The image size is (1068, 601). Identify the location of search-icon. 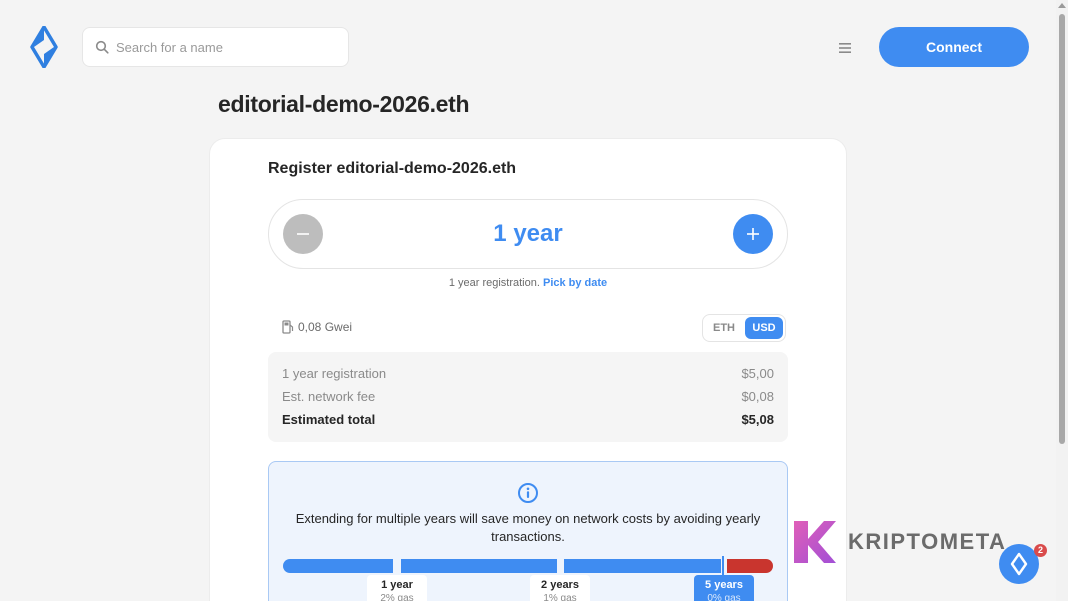
(102, 47).